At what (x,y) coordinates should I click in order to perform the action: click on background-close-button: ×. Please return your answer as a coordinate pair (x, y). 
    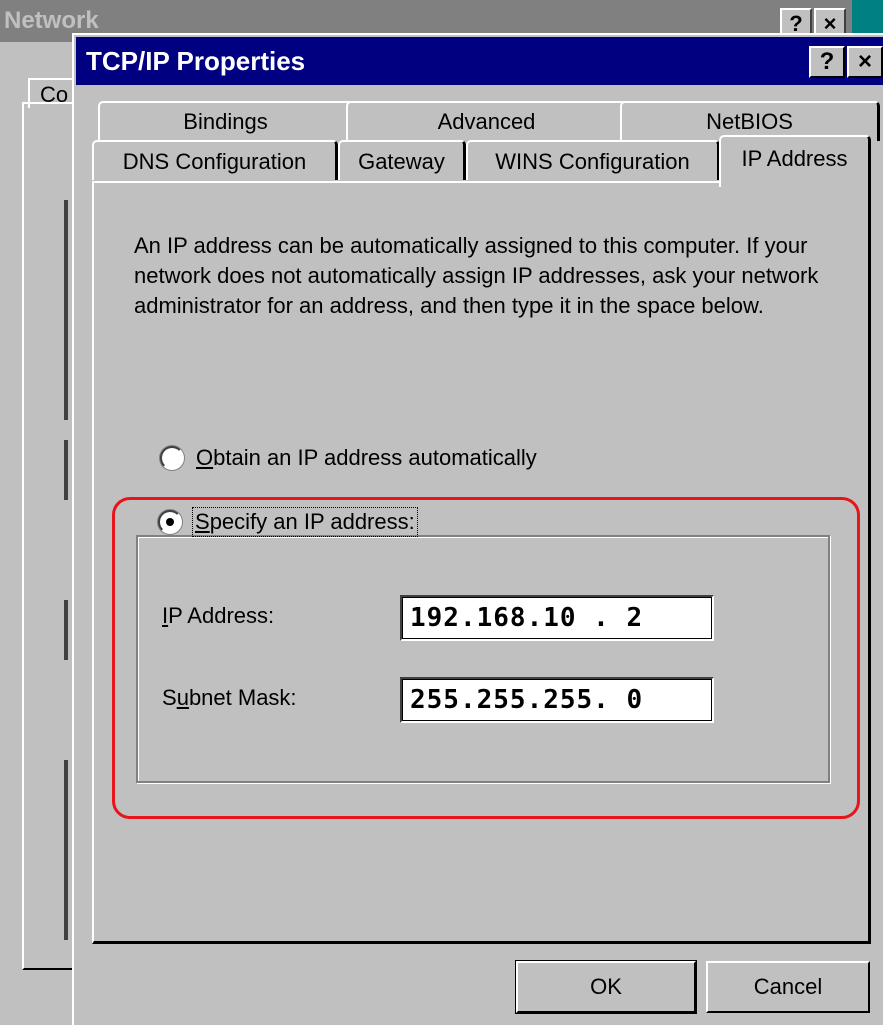
    Looking at the image, I should click on (830, 22).